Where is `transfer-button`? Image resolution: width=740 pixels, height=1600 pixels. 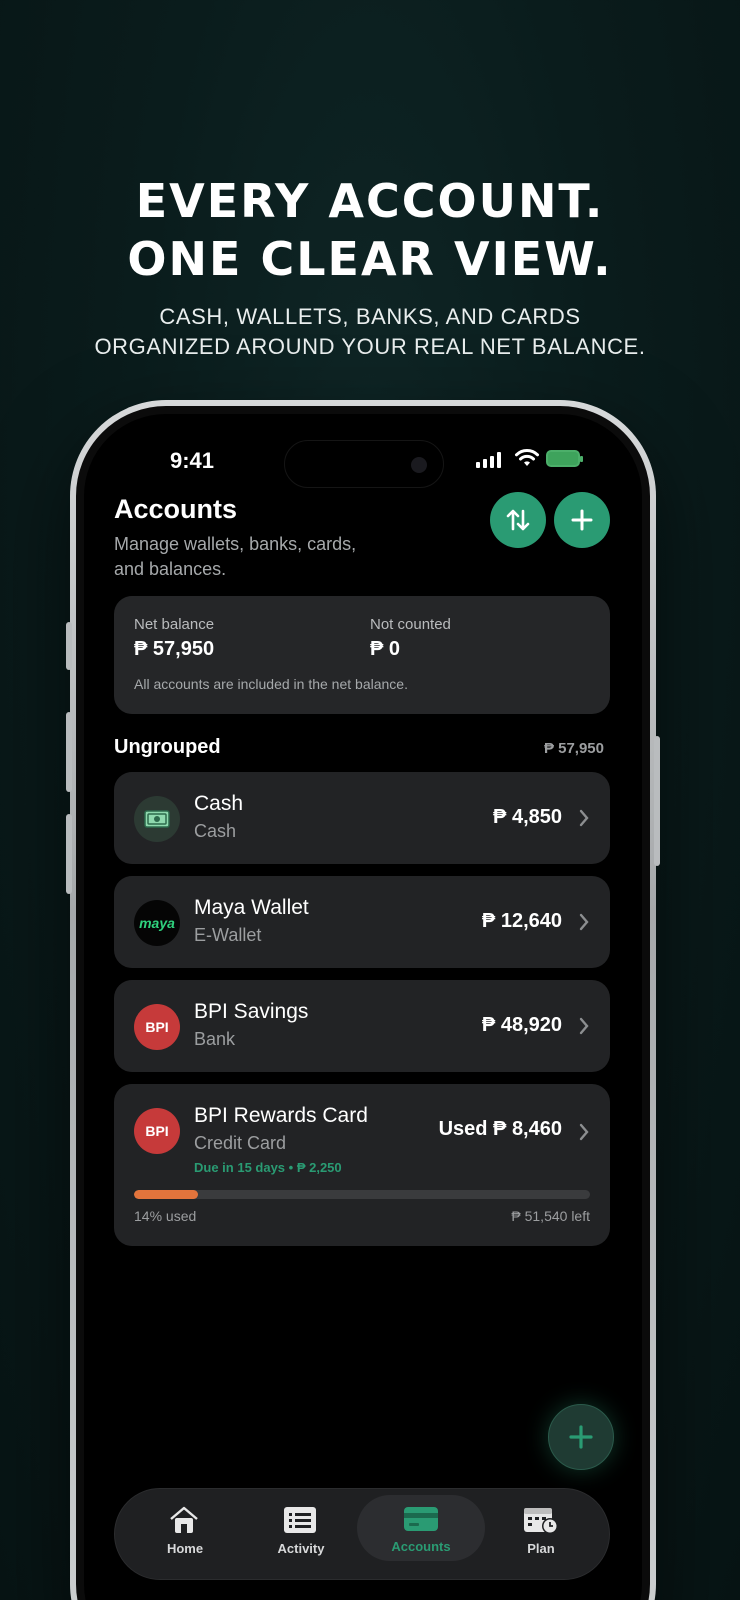
transfer-button is located at coordinates (518, 520).